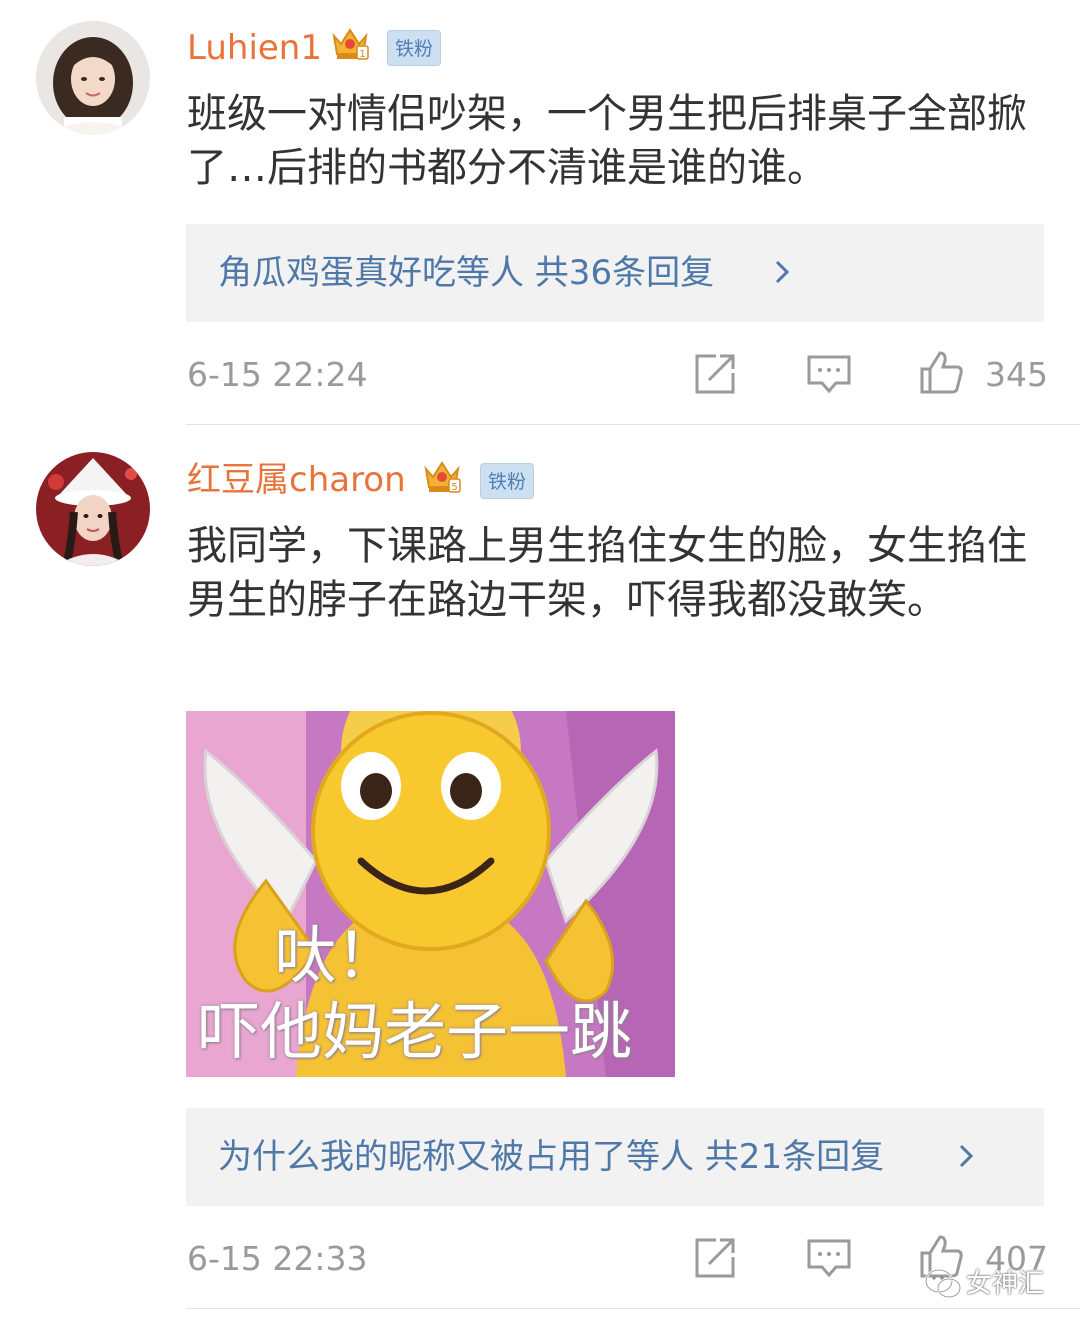 The width and height of the screenshot is (1080, 1332). Describe the element at coordinates (350, 44) in the screenshot. I see `crown-badge-icon: 1` at that location.